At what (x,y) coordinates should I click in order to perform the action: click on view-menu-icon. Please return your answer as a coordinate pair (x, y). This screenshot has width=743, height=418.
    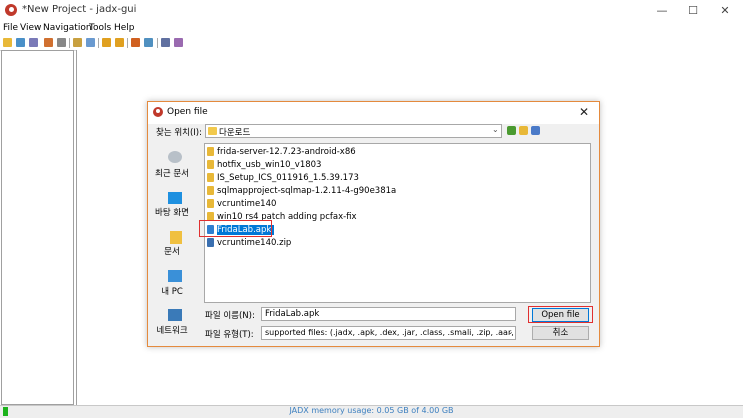
    Looking at the image, I should click on (535, 130).